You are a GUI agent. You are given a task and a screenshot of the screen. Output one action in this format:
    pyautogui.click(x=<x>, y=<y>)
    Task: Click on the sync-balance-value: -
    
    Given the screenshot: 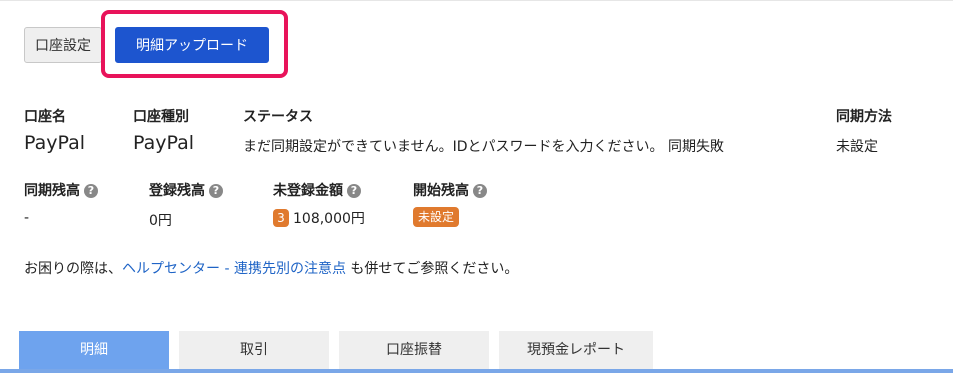 What is the action you would take?
    pyautogui.click(x=27, y=218)
    